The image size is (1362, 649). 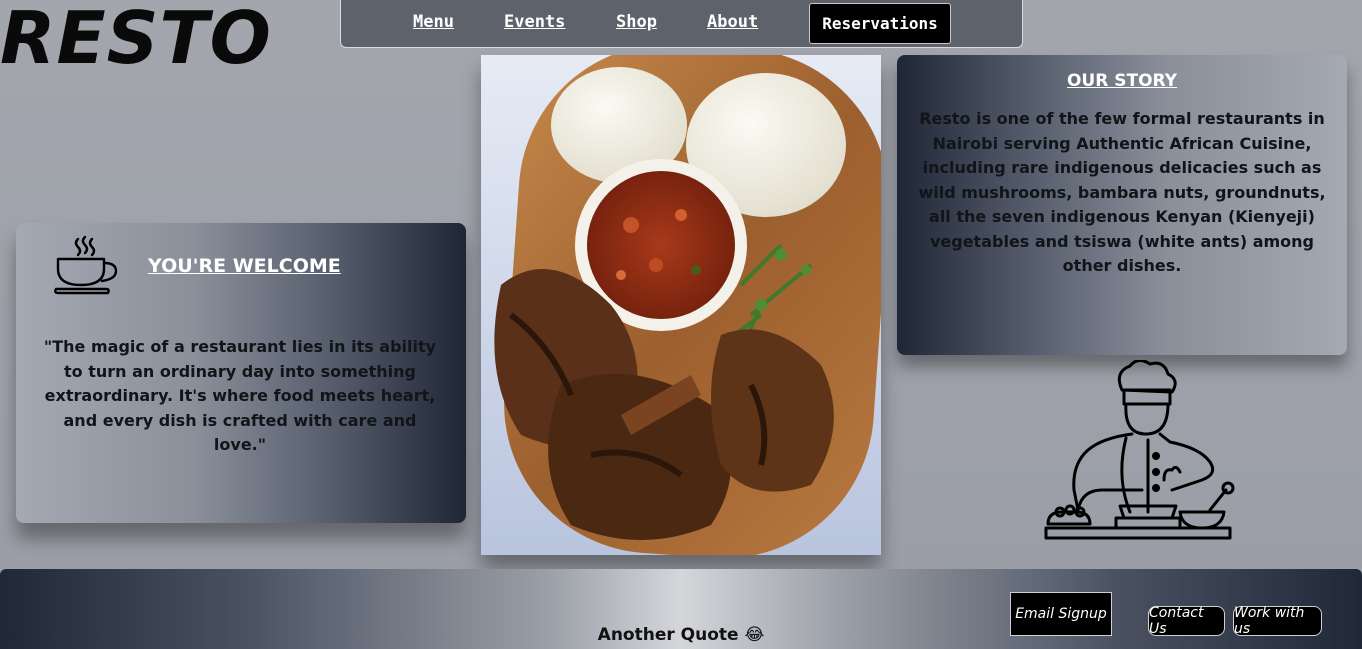 I want to click on contact-us-button: Contact Us, so click(x=1186, y=621).